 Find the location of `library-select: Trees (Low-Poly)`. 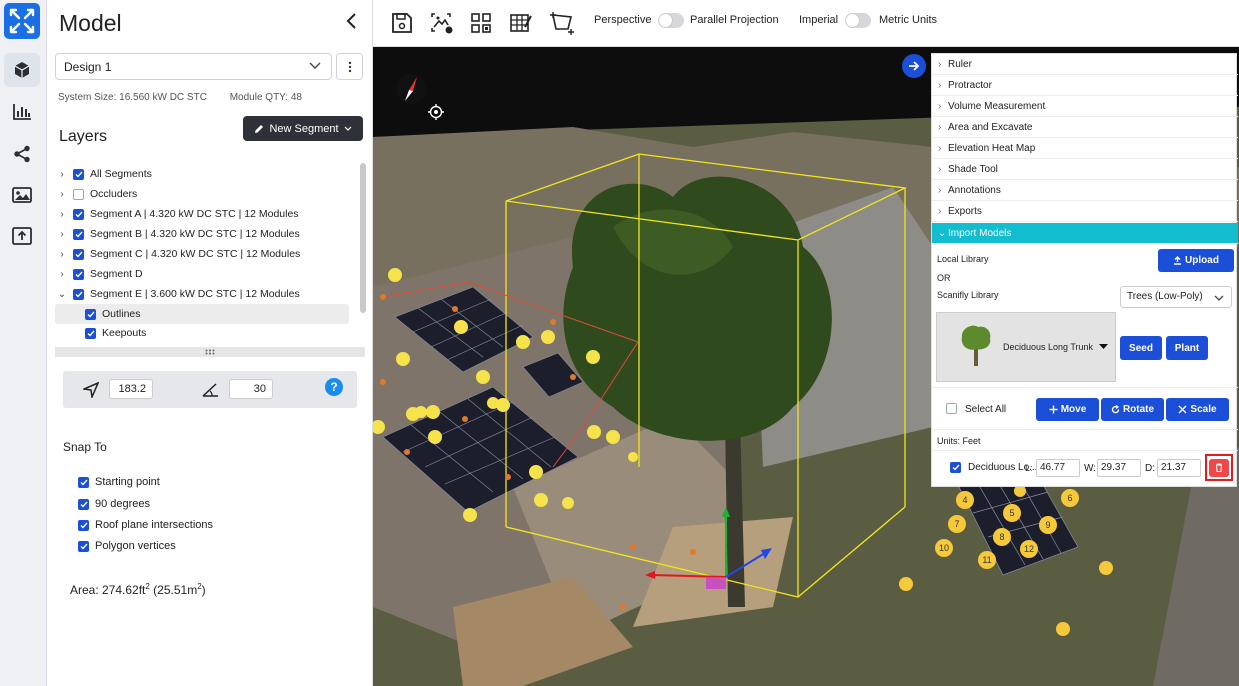

library-select: Trees (Low-Poly) is located at coordinates (1176, 297).